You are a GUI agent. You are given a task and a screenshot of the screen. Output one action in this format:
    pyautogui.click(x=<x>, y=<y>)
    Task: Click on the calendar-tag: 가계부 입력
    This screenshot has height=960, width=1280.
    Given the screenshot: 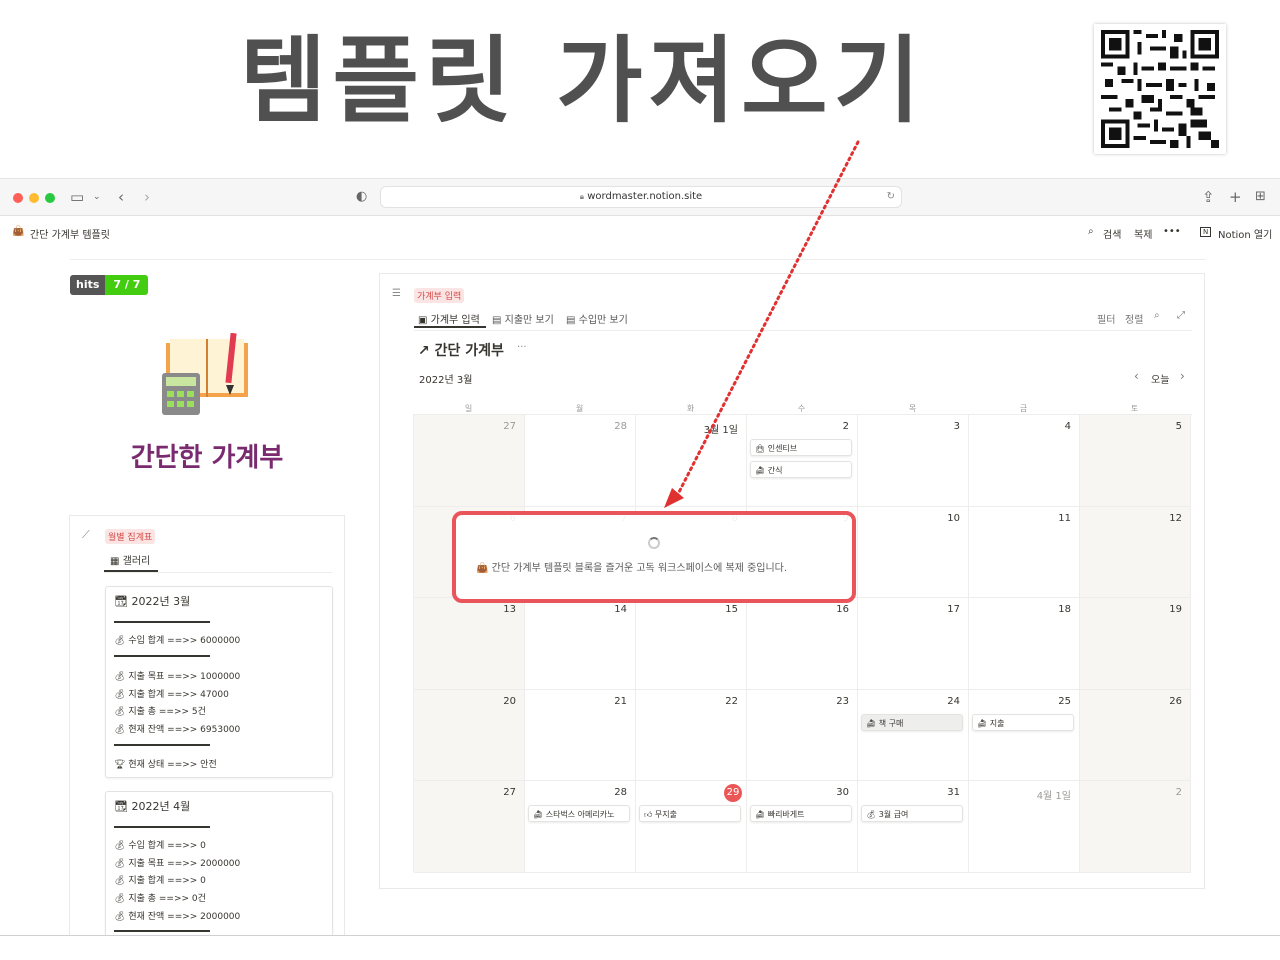 What is the action you would take?
    pyautogui.click(x=439, y=295)
    